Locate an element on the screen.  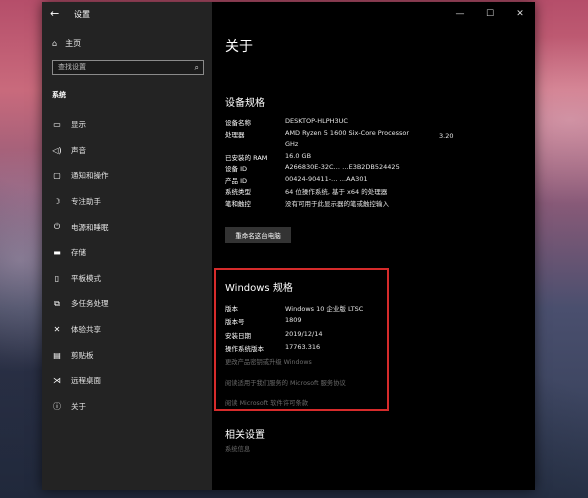
info-icon: ⓘ is located at coordinates (57, 406).